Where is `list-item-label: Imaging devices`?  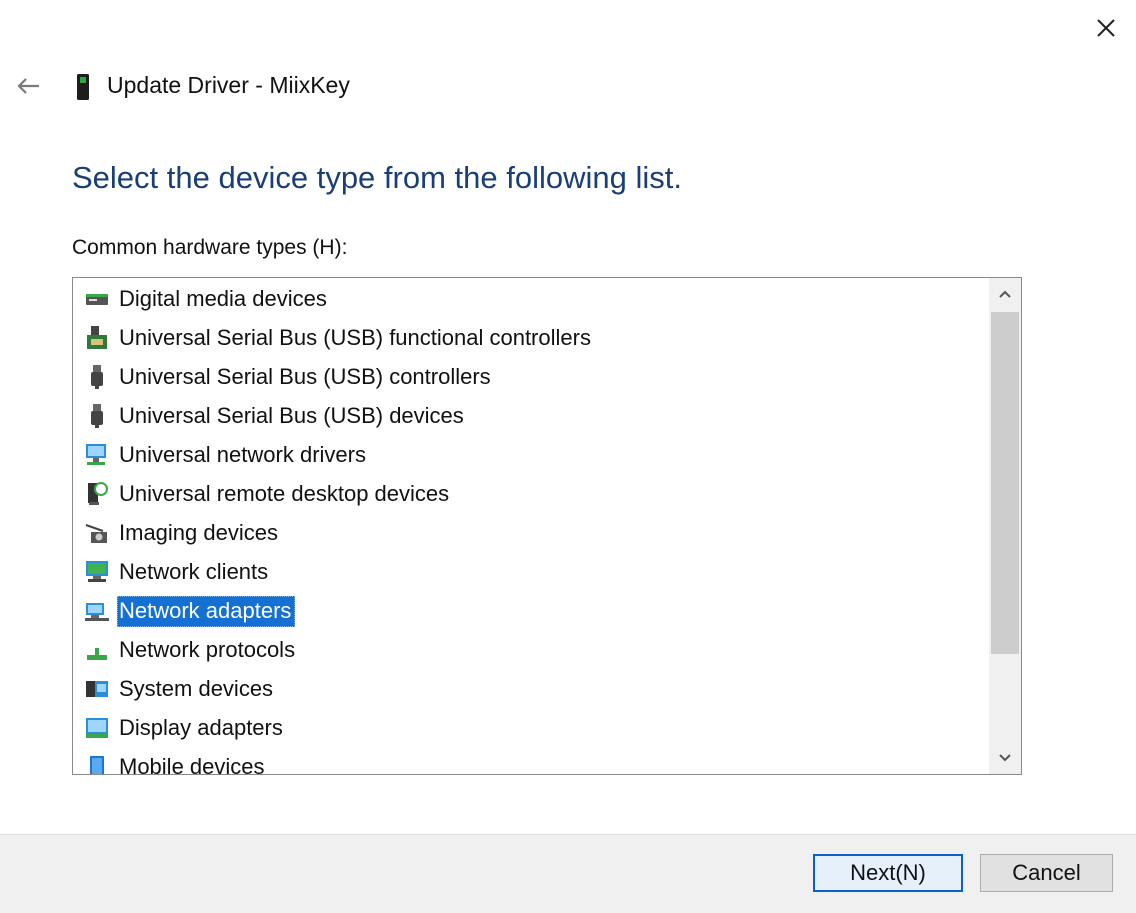
list-item-label: Imaging devices is located at coordinates (198, 532).